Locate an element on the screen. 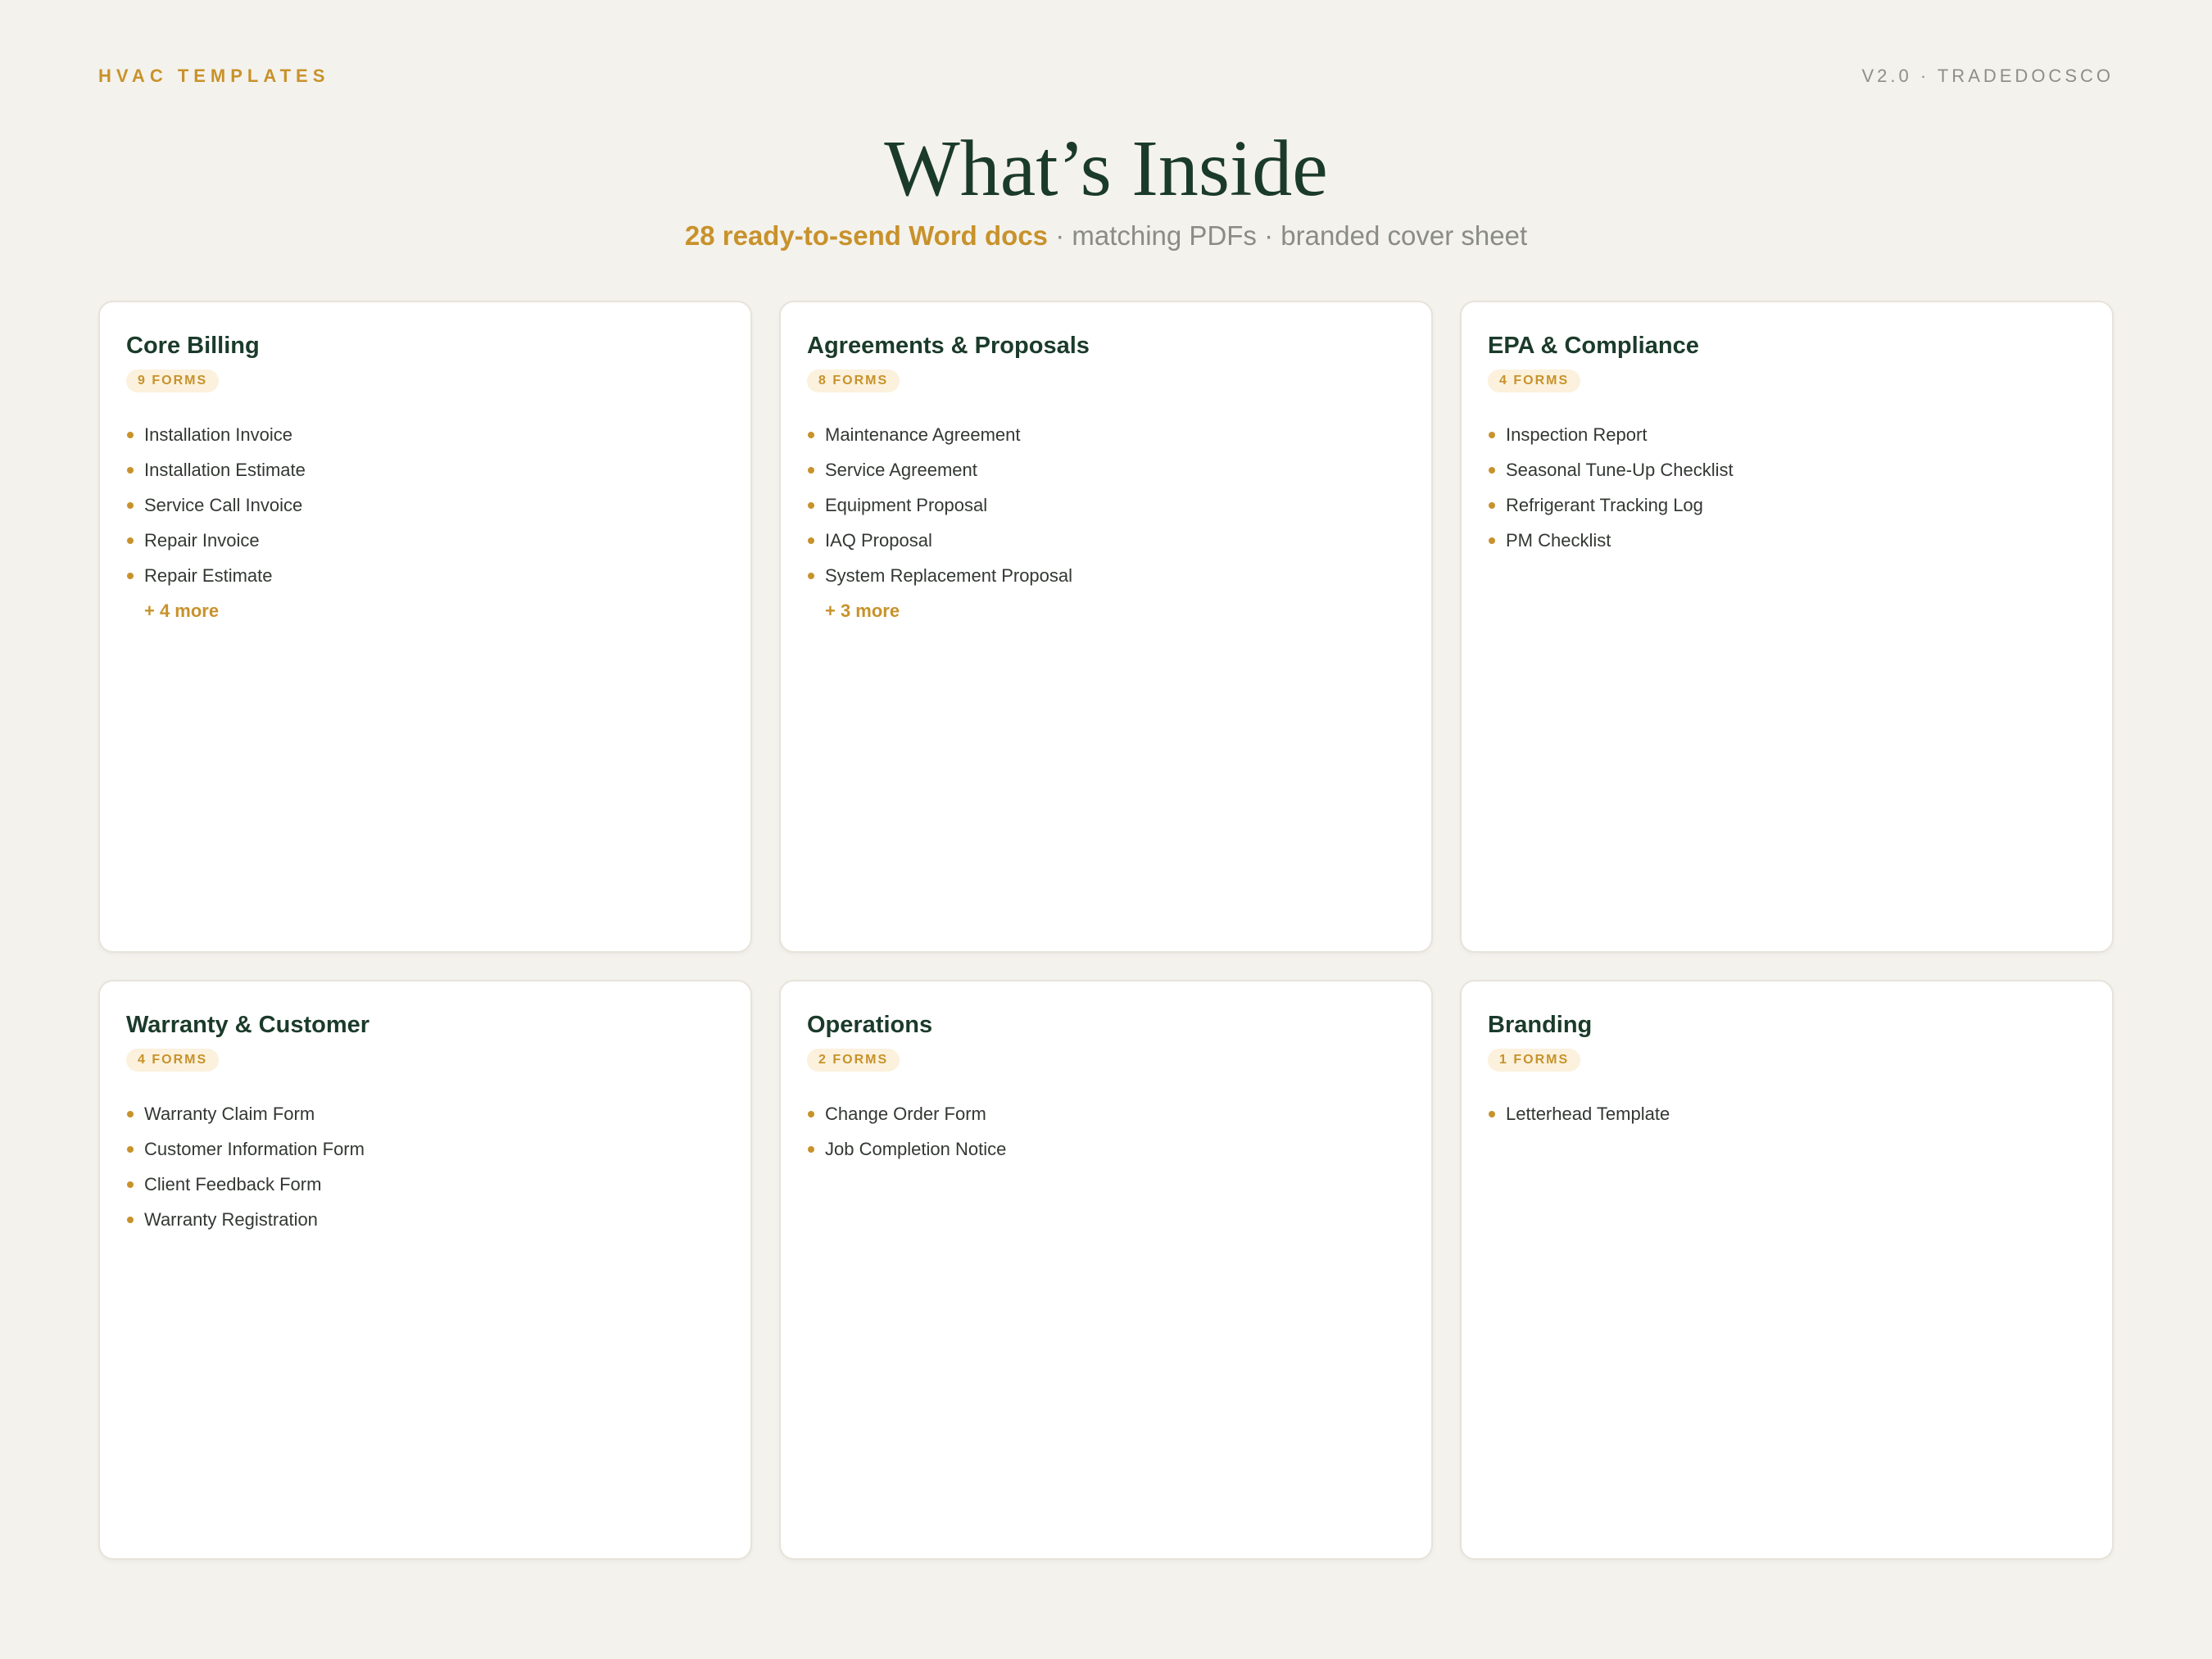 The width and height of the screenshot is (2212, 1659). form-list-item: Repair Invoice is located at coordinates (425, 540).